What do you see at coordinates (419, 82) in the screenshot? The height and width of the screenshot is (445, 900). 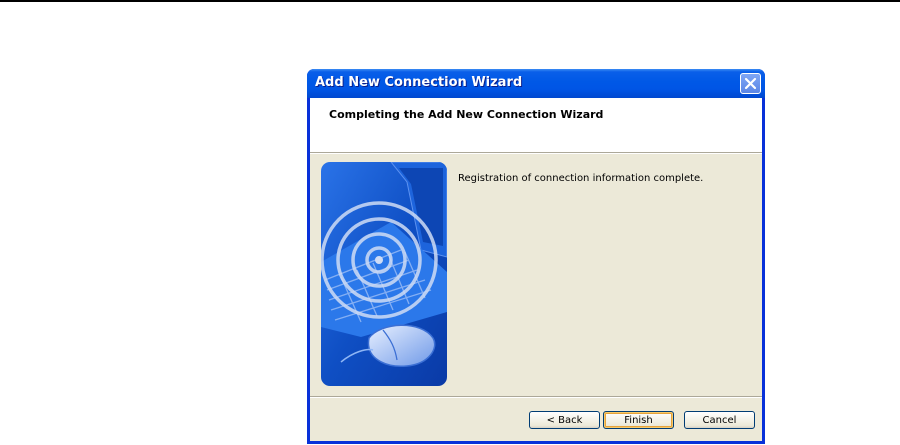 I see `window-title: Add New Connection Wizard` at bounding box center [419, 82].